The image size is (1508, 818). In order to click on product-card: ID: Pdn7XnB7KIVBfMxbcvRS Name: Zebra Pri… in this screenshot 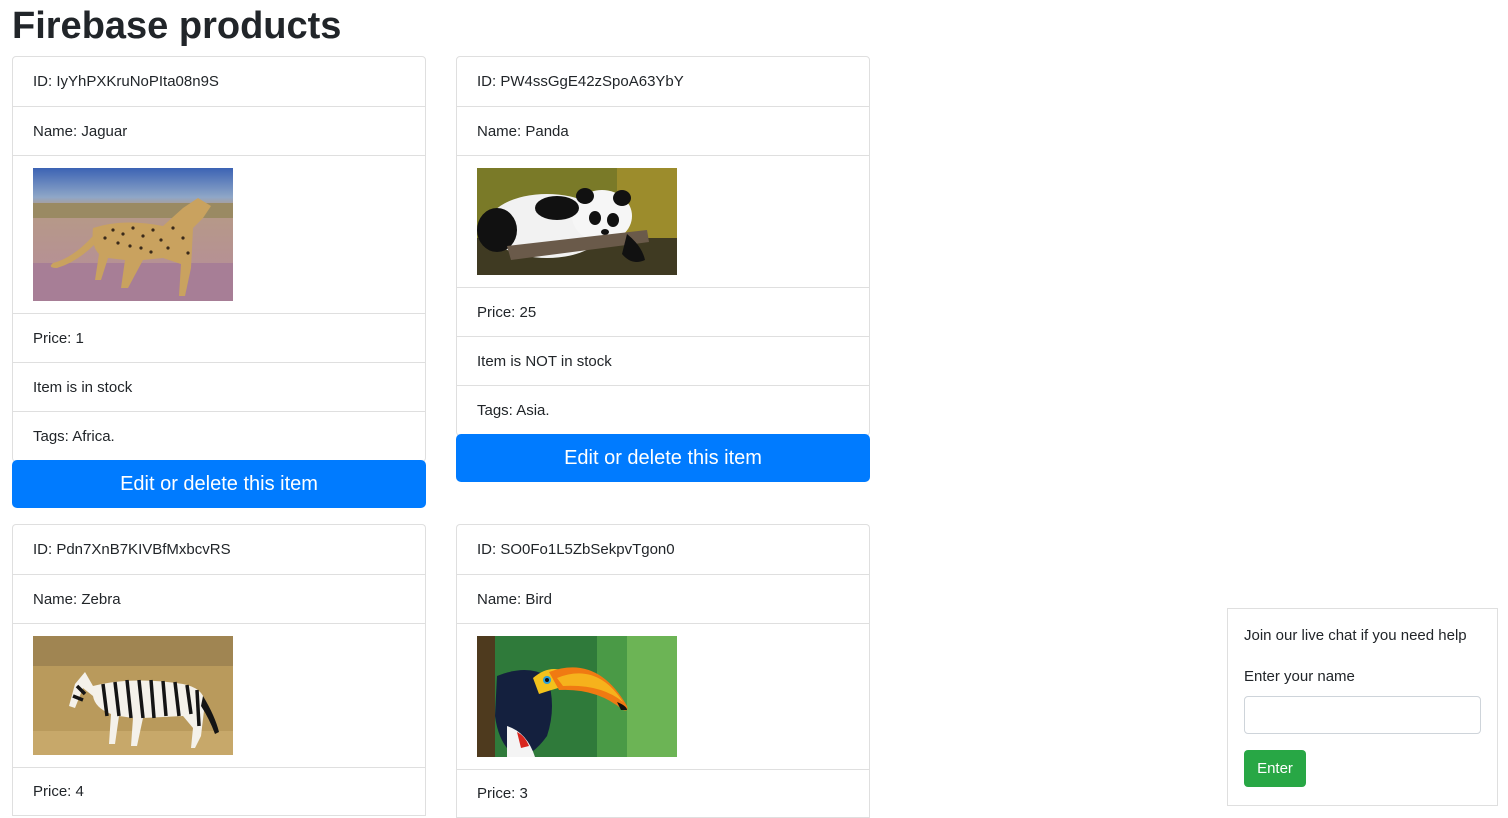, I will do `click(219, 670)`.